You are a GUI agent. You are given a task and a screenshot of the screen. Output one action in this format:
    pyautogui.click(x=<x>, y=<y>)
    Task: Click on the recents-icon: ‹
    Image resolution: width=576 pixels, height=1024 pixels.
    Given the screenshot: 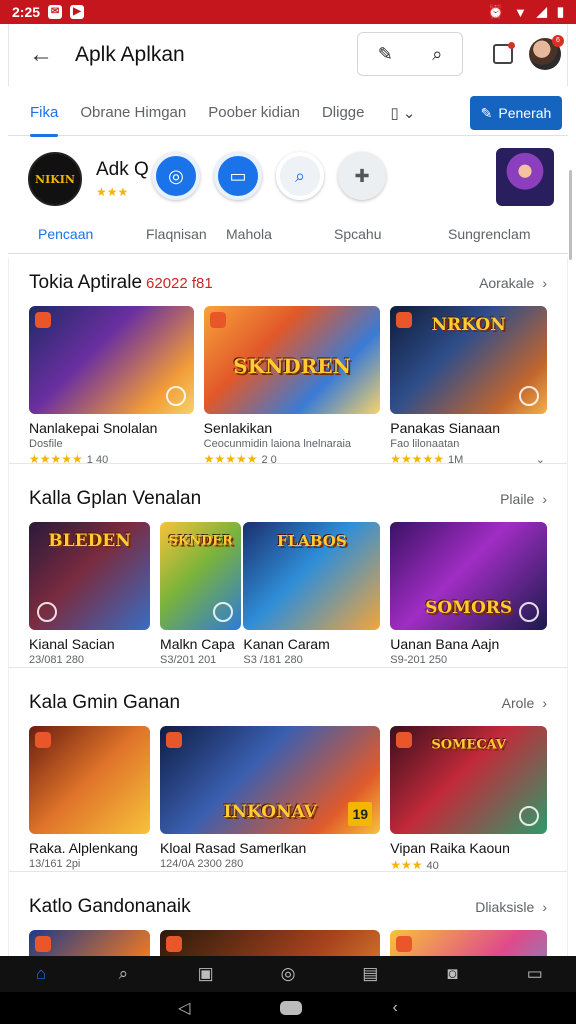 What is the action you would take?
    pyautogui.click(x=394, y=1008)
    